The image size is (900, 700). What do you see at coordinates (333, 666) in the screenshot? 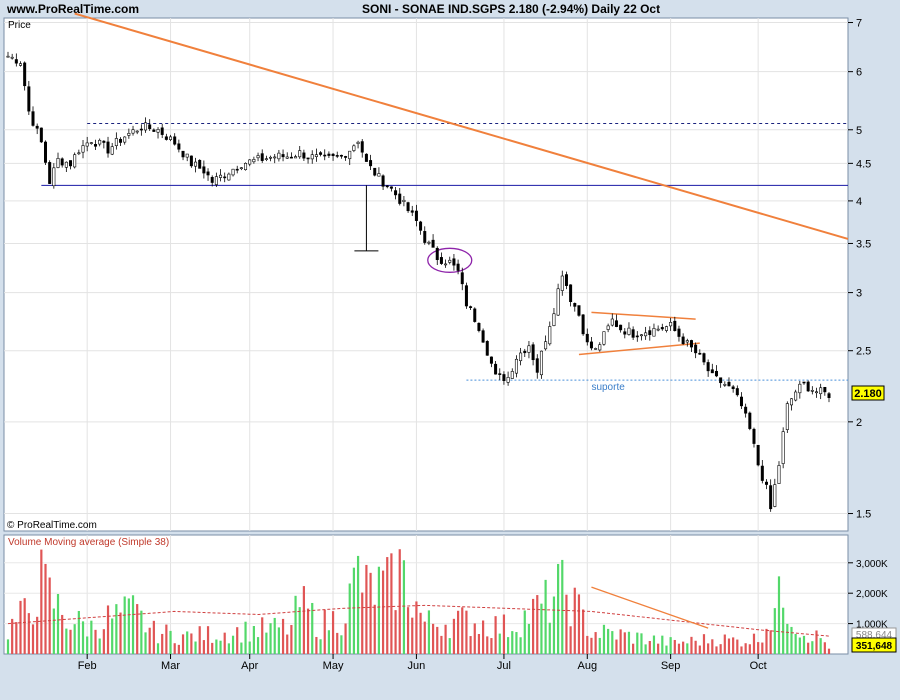
I see `month-tick-label: May` at bounding box center [333, 666].